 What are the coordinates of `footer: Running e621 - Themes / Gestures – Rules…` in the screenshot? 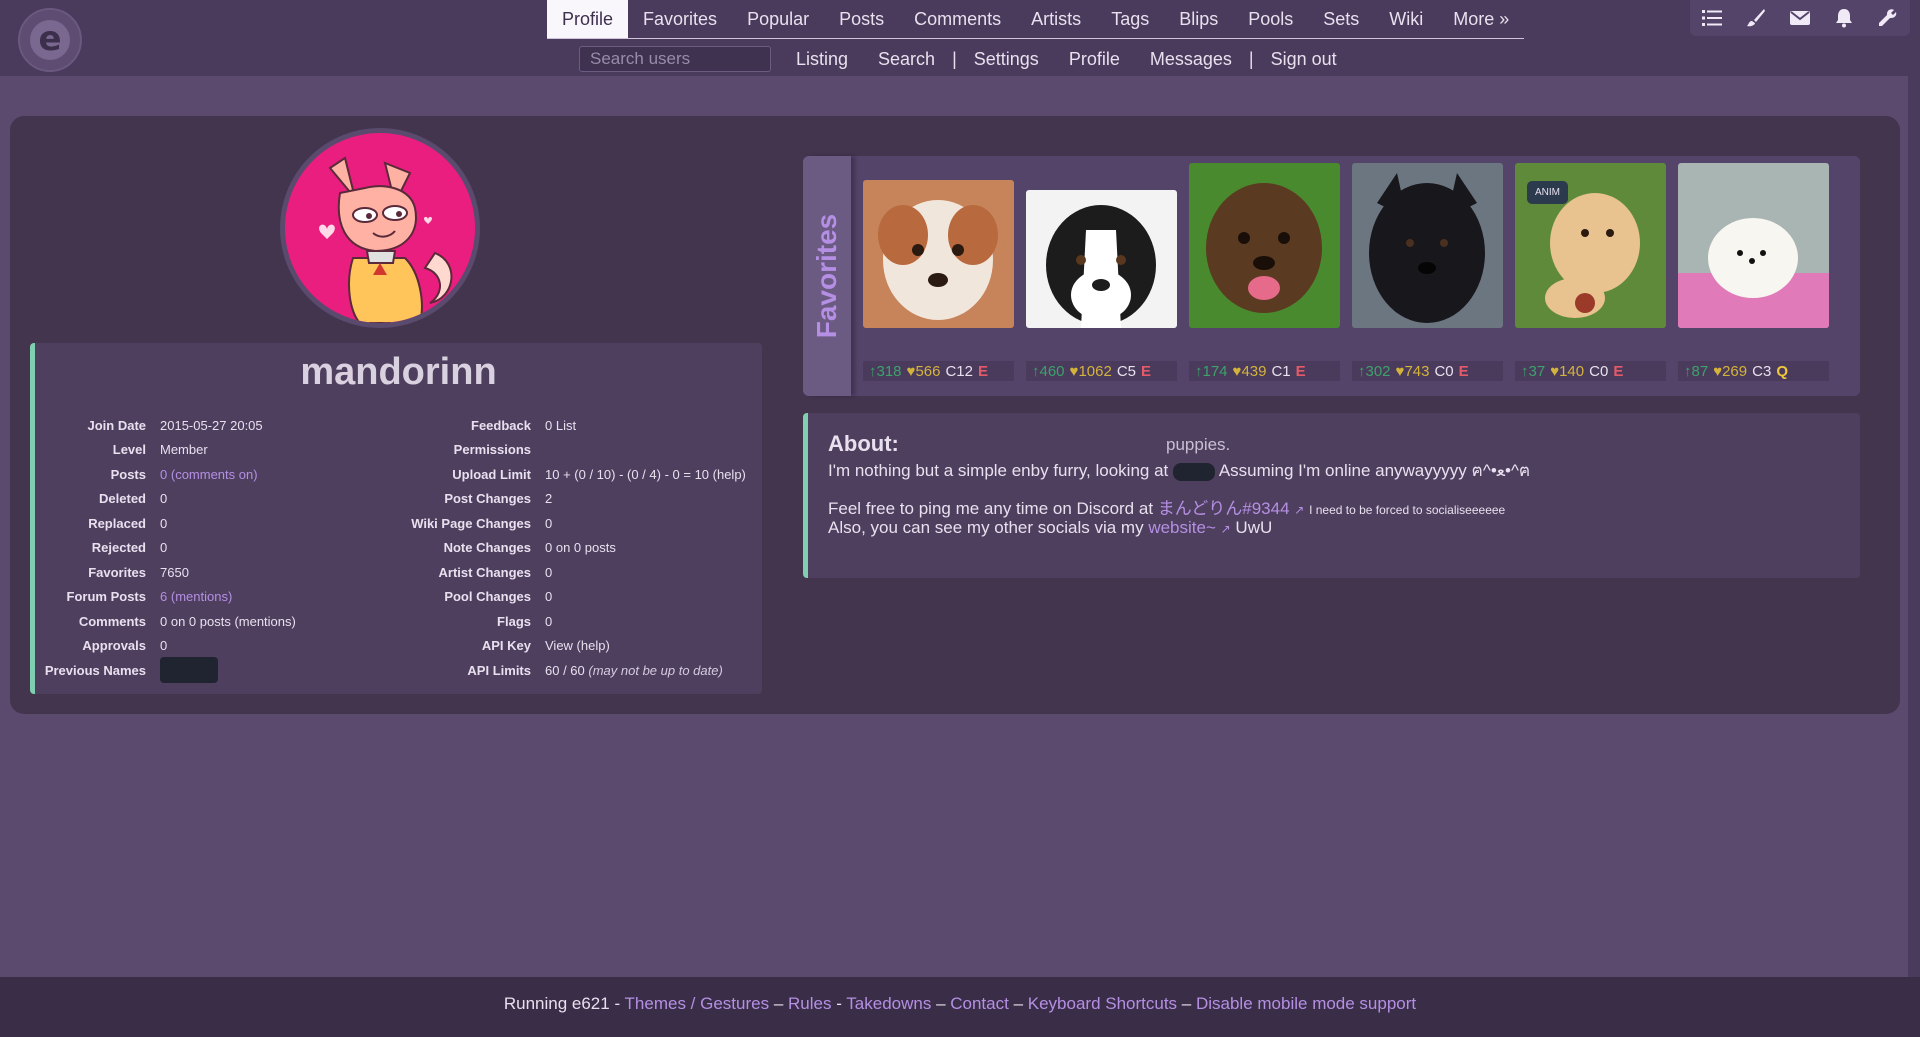 It's located at (960, 1007).